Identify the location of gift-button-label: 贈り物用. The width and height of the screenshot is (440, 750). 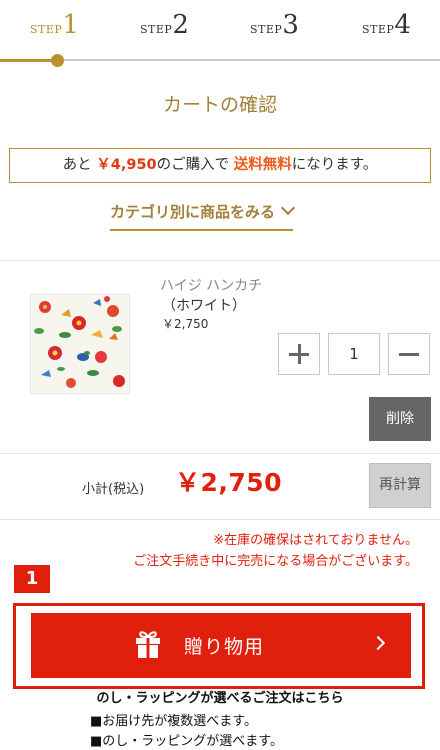
(224, 647).